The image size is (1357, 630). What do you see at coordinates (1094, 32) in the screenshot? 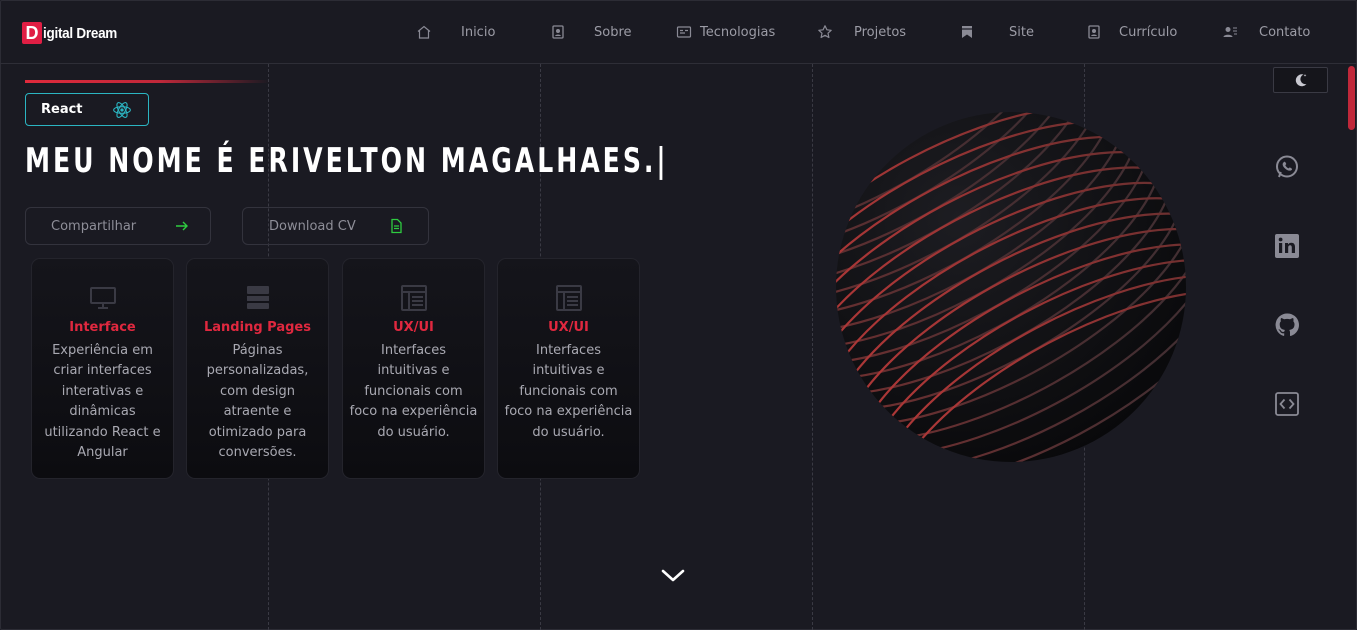
I see `resume-icon` at bounding box center [1094, 32].